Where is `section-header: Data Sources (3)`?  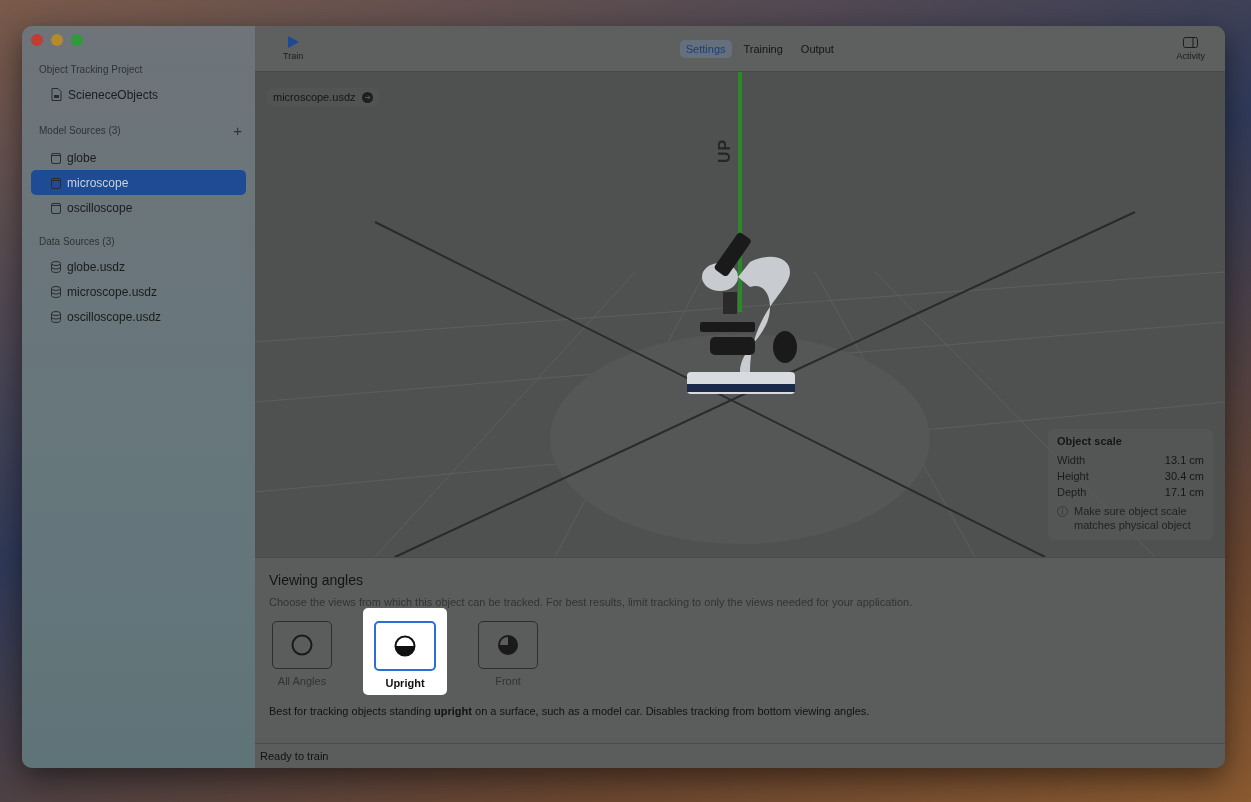 section-header: Data Sources (3) is located at coordinates (77, 241).